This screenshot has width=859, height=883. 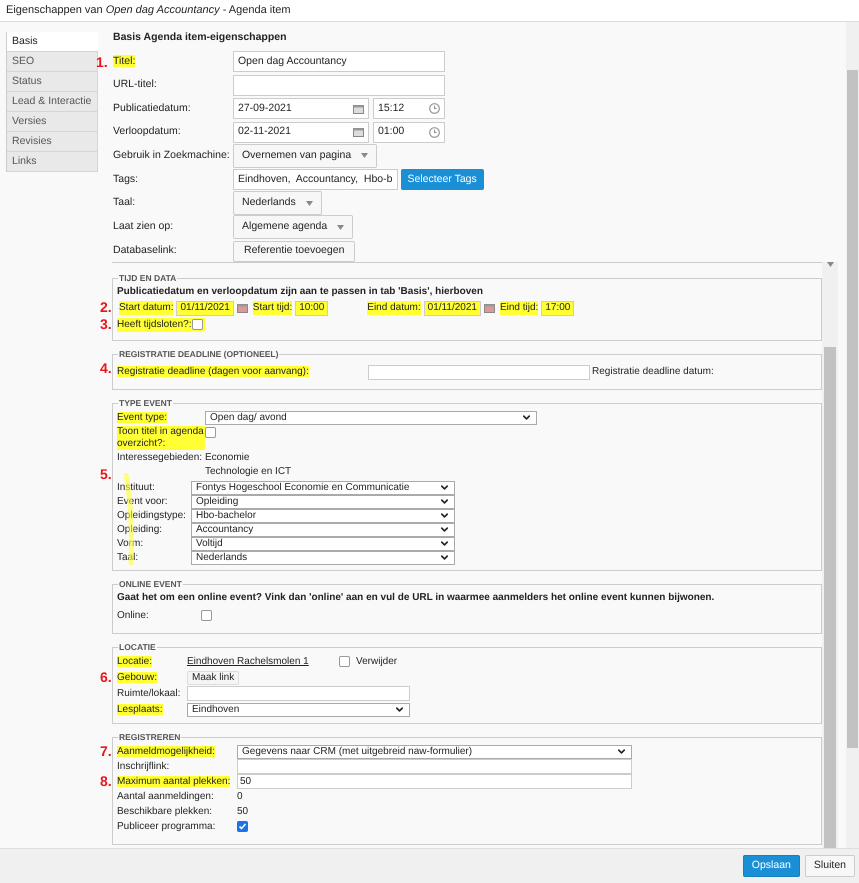 I want to click on field-label: Databaselink:, so click(x=145, y=250).